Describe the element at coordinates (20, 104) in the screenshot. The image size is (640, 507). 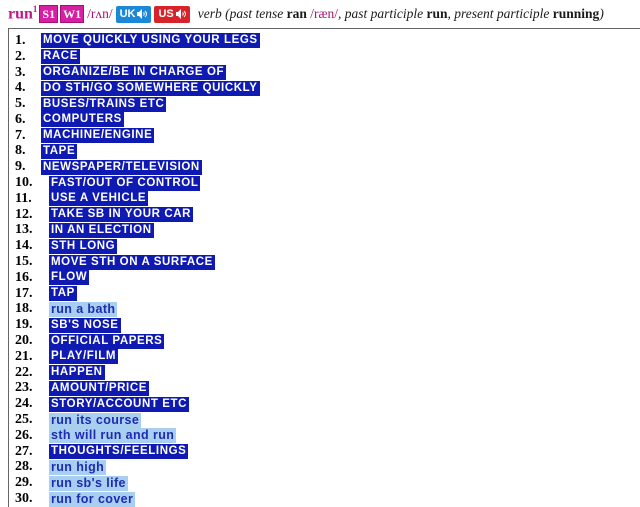
I see `sense-number: 5.` at that location.